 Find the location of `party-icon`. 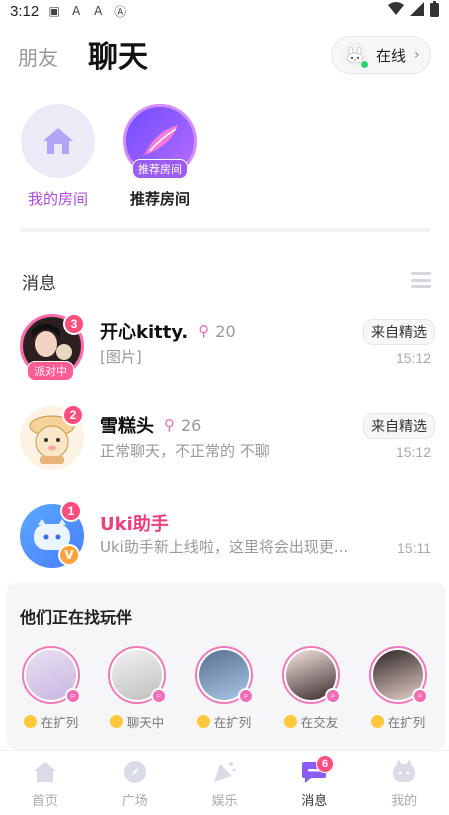

party-icon is located at coordinates (224, 772).